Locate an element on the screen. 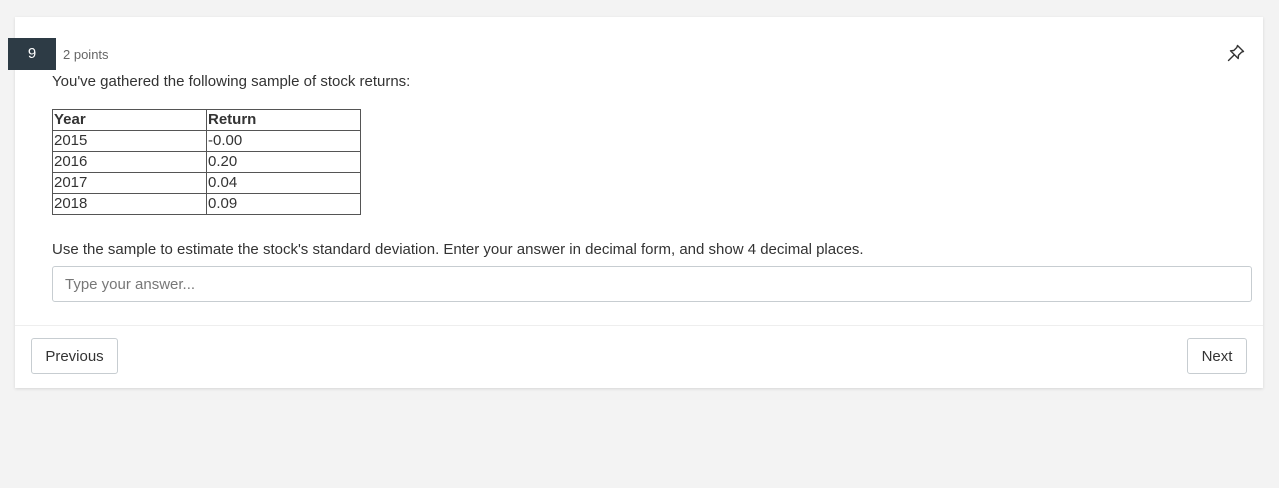 The image size is (1279, 488). pin-icon is located at coordinates (1236, 53).